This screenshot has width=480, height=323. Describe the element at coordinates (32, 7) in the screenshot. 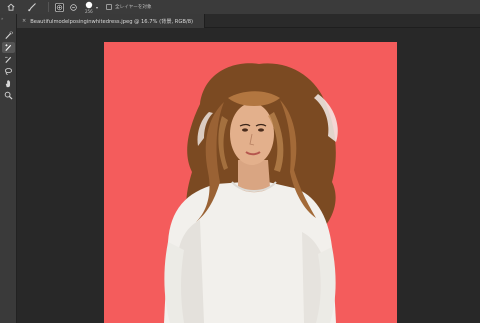

I see `brush-preset-icon` at that location.